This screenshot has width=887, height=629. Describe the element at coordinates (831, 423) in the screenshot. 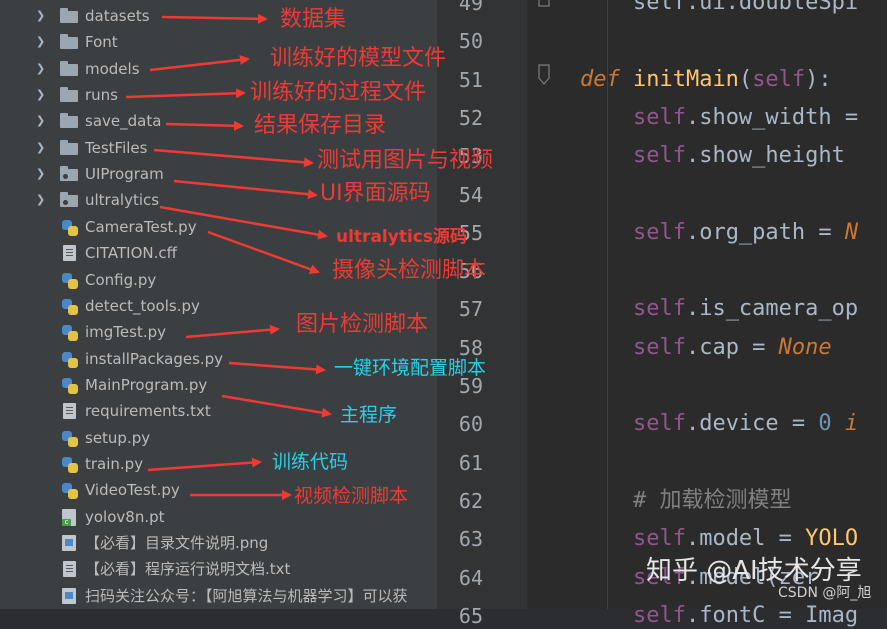

I see `code-token: 0` at that location.